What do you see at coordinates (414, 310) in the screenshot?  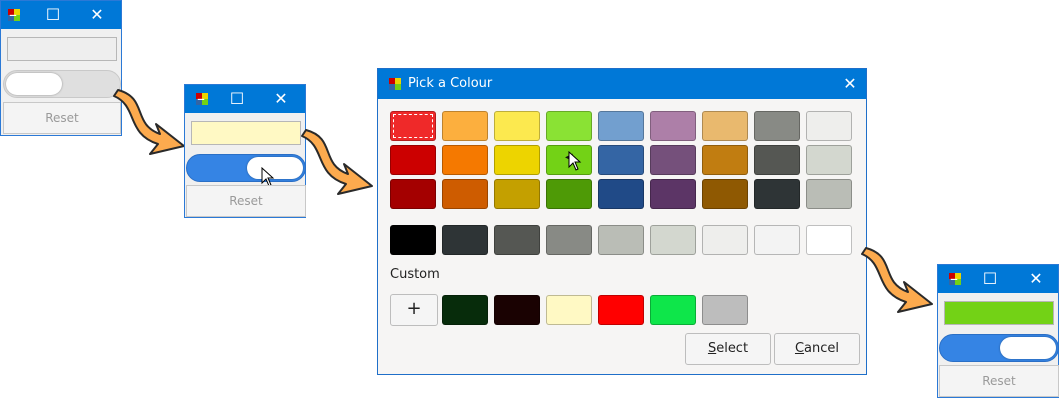 I see `add-custom-color-button: +` at bounding box center [414, 310].